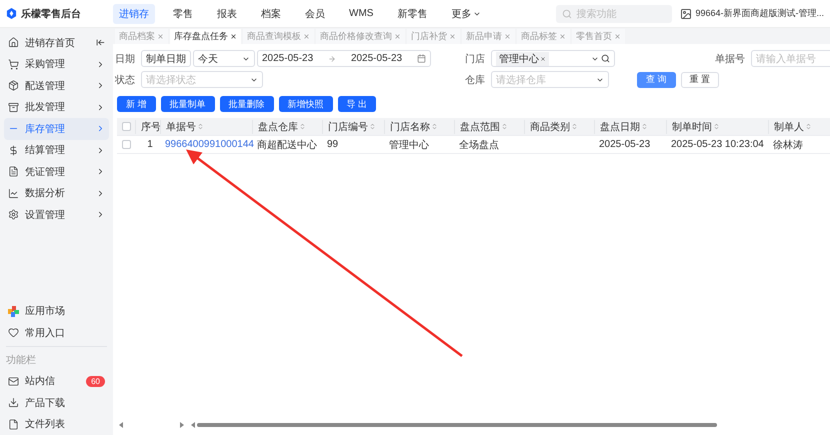  Describe the element at coordinates (13, 172) in the screenshot. I see `document-icon` at that location.